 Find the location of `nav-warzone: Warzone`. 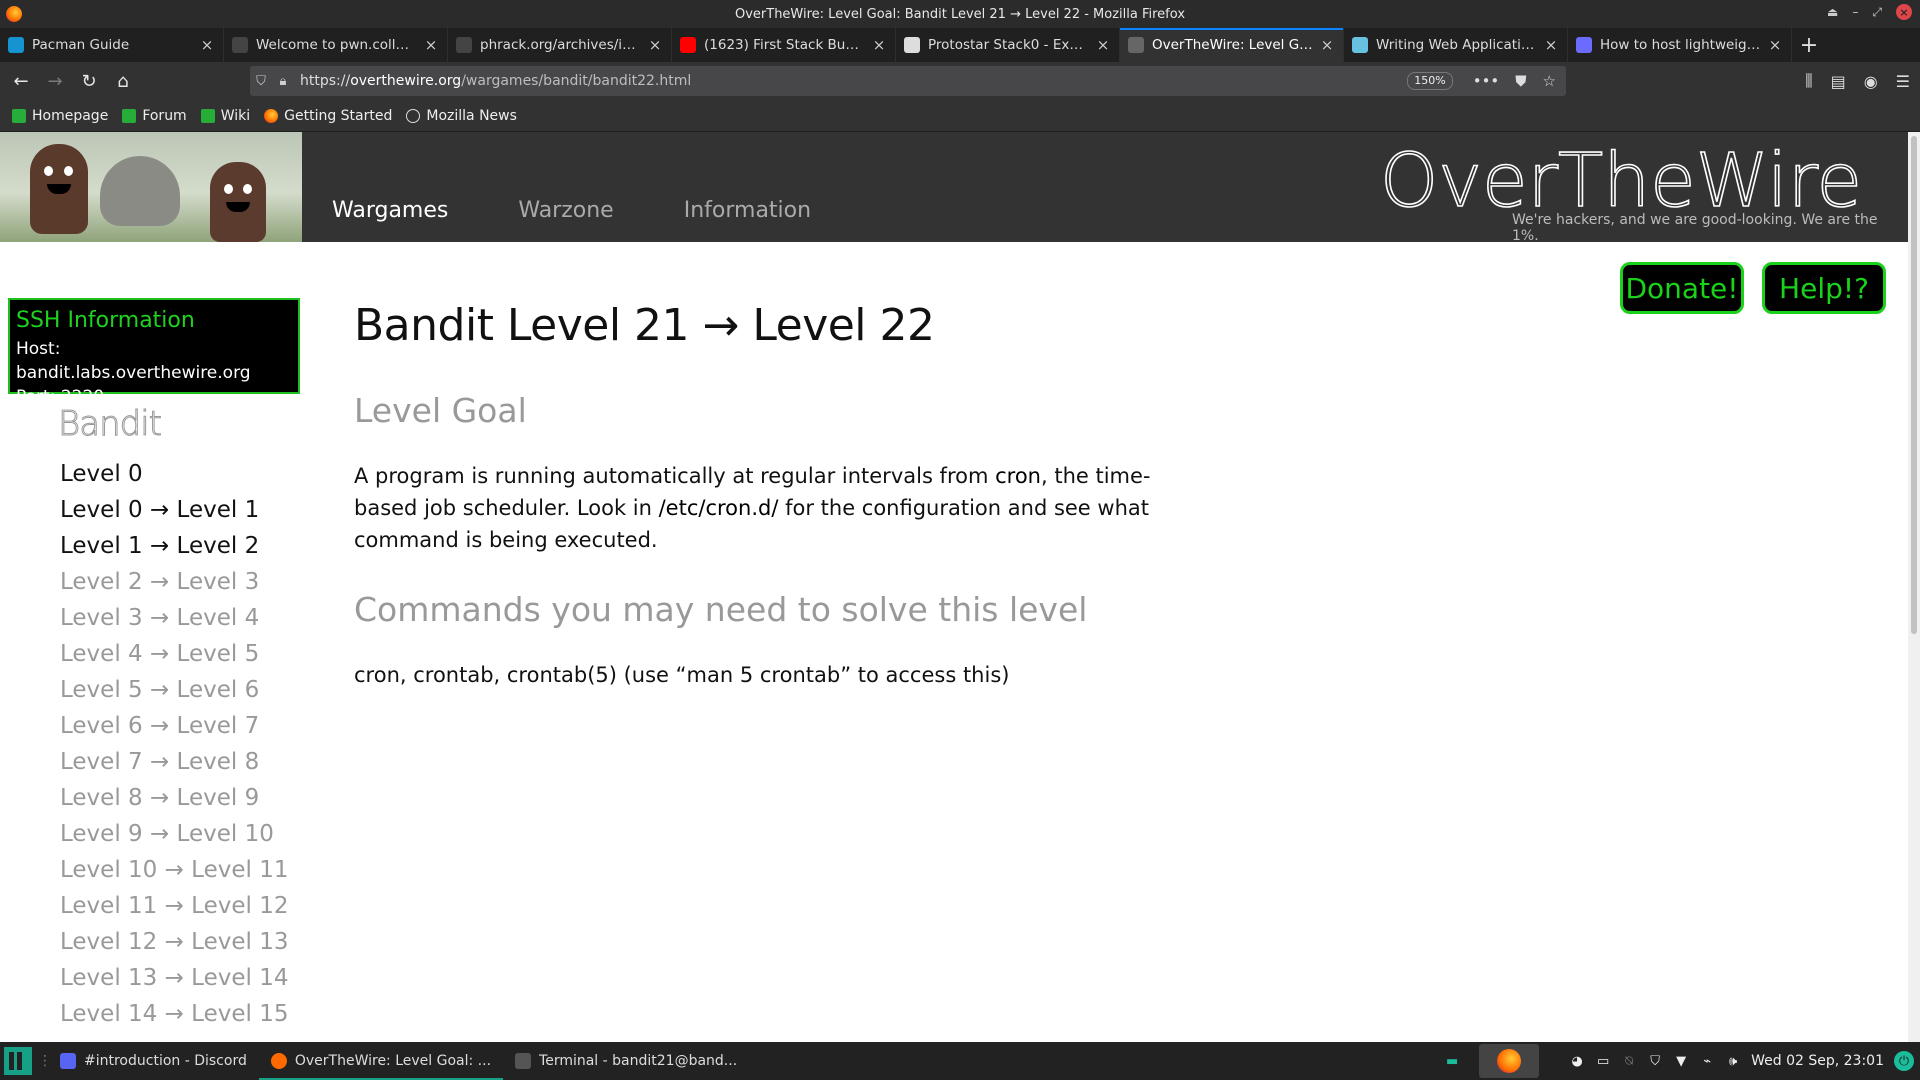

nav-warzone: Warzone is located at coordinates (565, 210).